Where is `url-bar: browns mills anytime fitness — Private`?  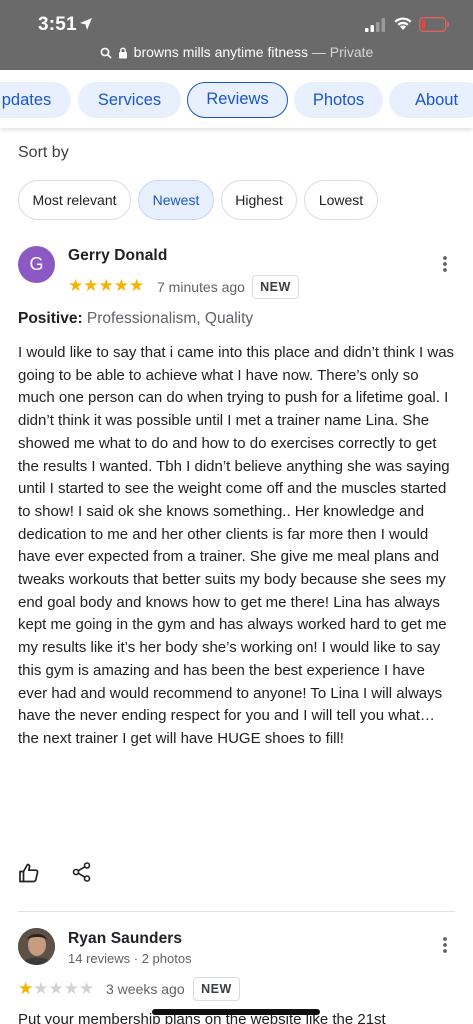 url-bar: browns mills anytime fitness — Private is located at coordinates (236, 55).